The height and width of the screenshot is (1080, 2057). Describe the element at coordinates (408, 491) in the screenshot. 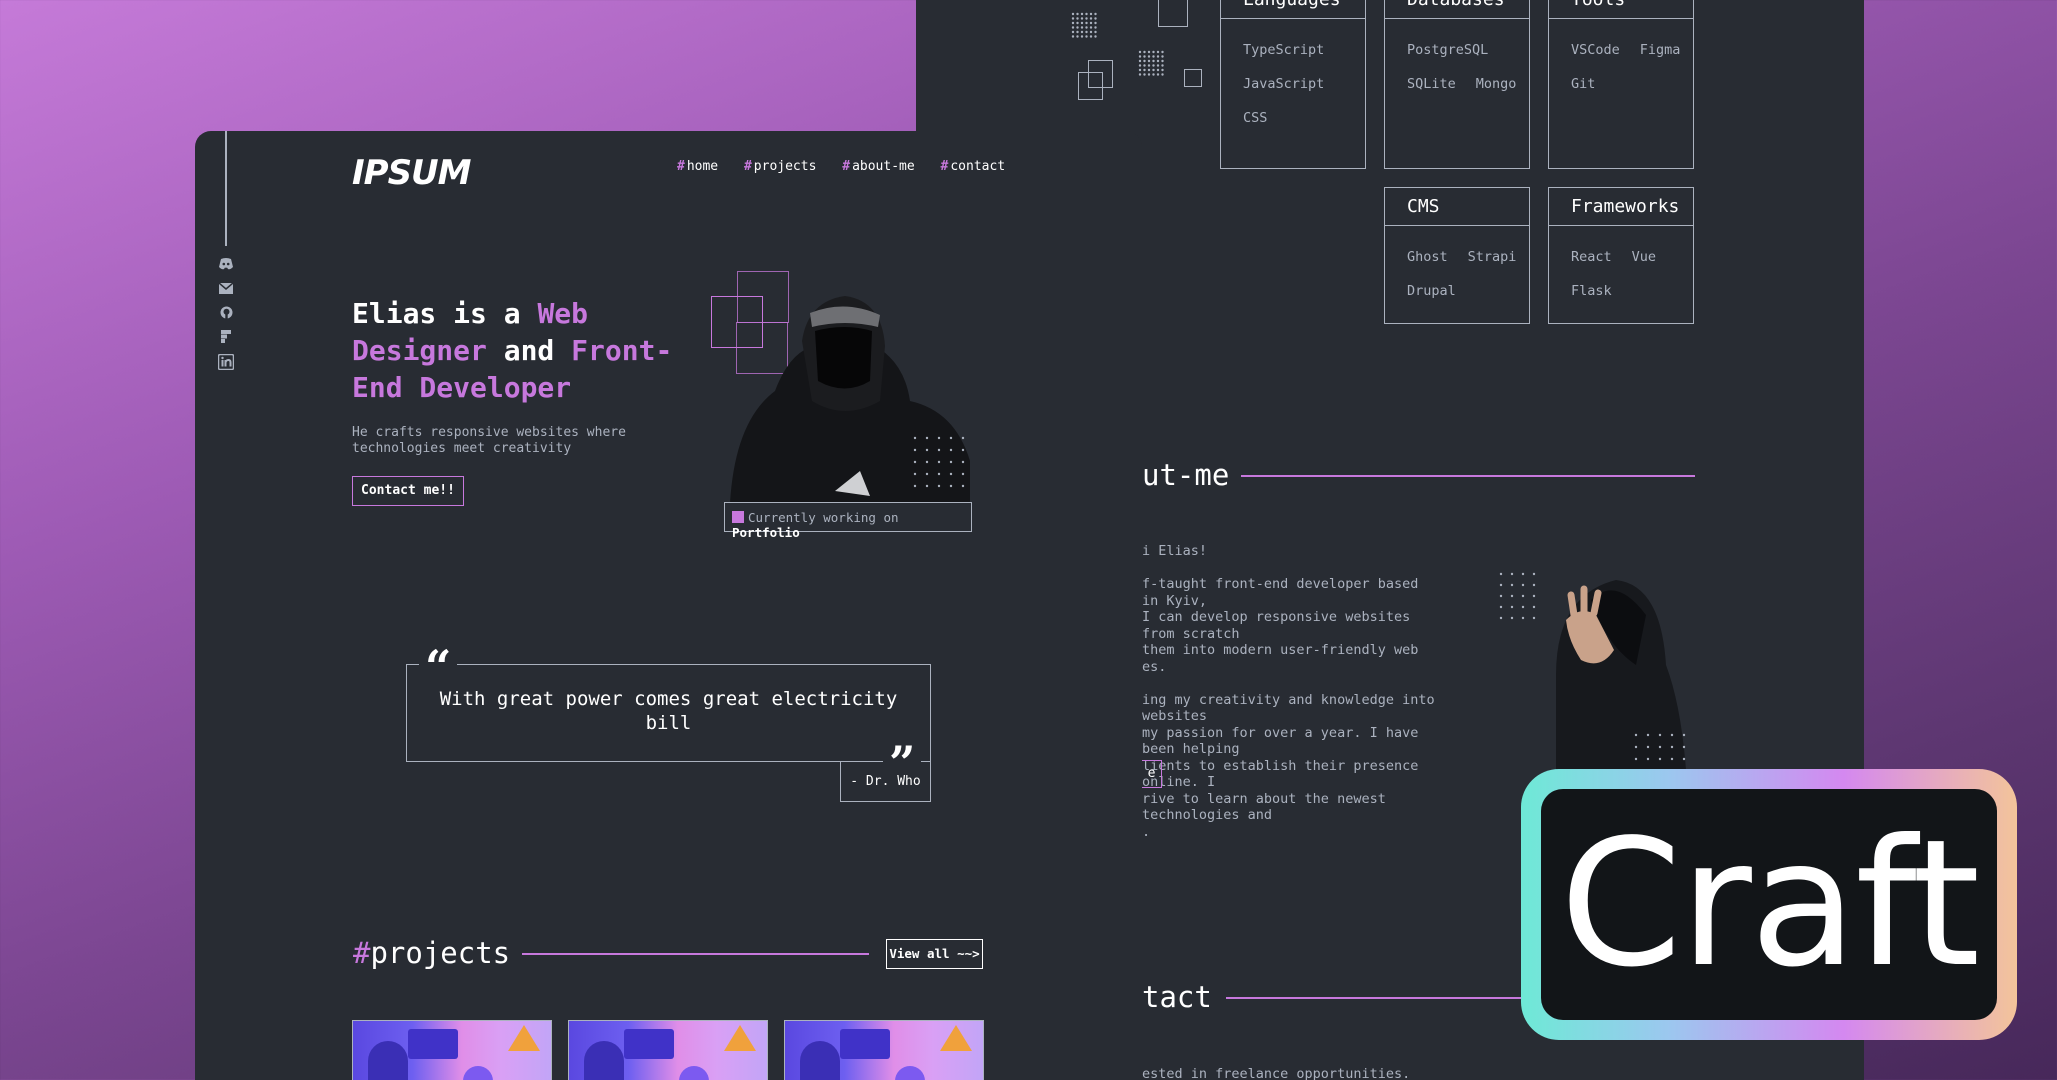

I see `contact-button: Contact me!!` at that location.